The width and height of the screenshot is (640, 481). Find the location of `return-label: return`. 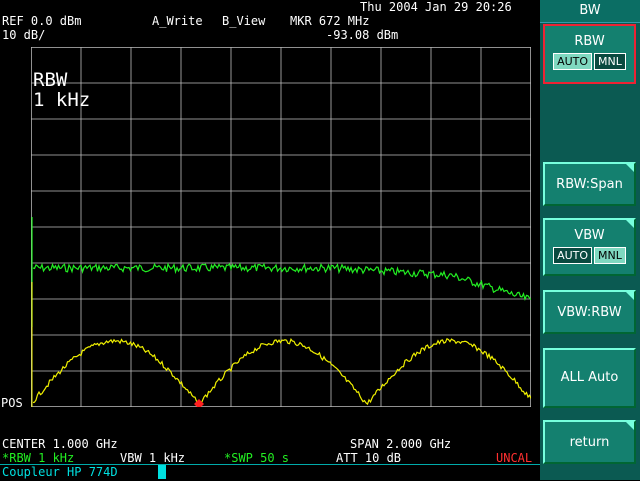

return-label: return is located at coordinates (589, 442).